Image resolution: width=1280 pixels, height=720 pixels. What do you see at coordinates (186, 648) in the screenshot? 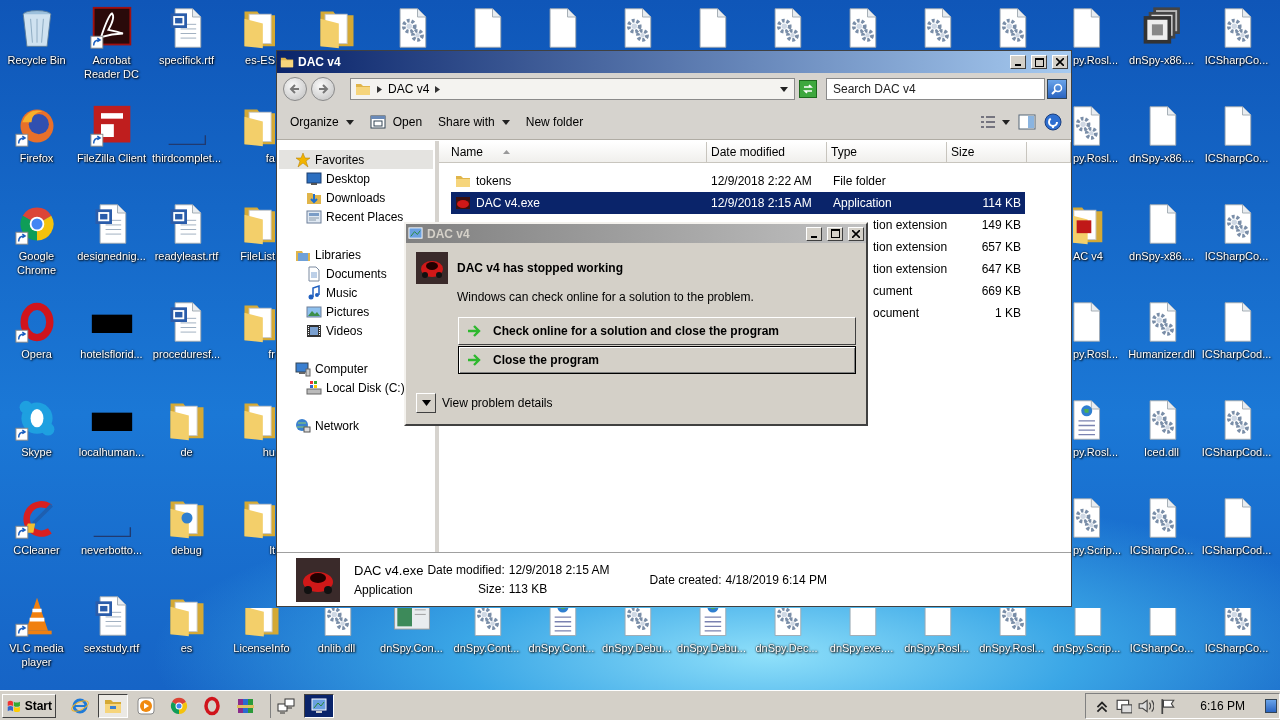
I see `file-name: es` at bounding box center [186, 648].